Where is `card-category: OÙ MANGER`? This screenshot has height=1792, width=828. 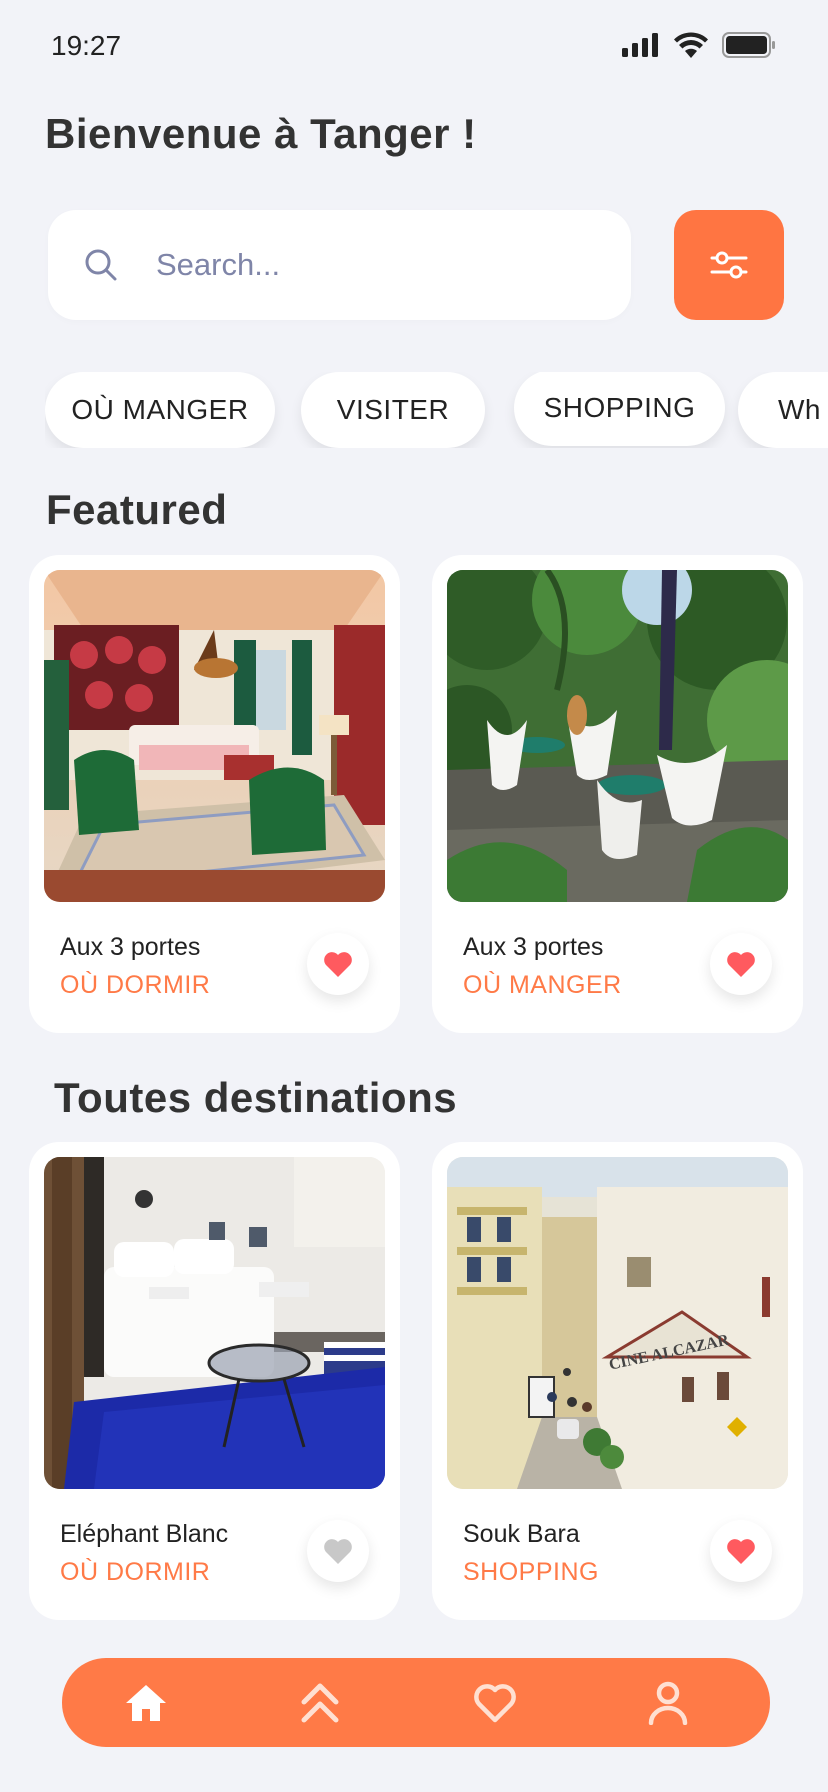 card-category: OÙ MANGER is located at coordinates (542, 985).